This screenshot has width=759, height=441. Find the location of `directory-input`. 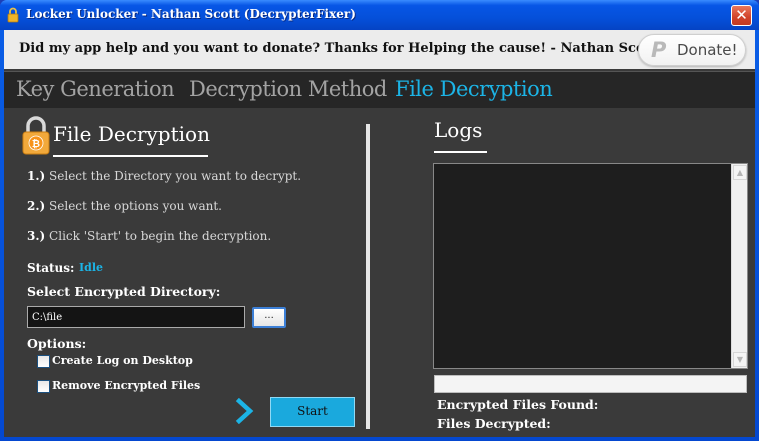

directory-input is located at coordinates (136, 317).